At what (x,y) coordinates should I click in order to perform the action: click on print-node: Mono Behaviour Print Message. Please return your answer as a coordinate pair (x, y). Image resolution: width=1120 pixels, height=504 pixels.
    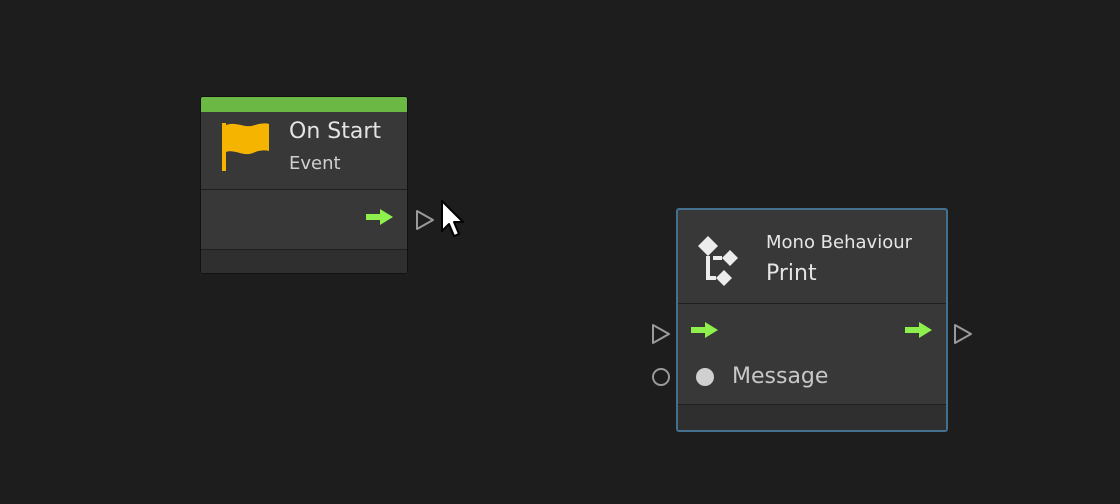
    Looking at the image, I should click on (812, 320).